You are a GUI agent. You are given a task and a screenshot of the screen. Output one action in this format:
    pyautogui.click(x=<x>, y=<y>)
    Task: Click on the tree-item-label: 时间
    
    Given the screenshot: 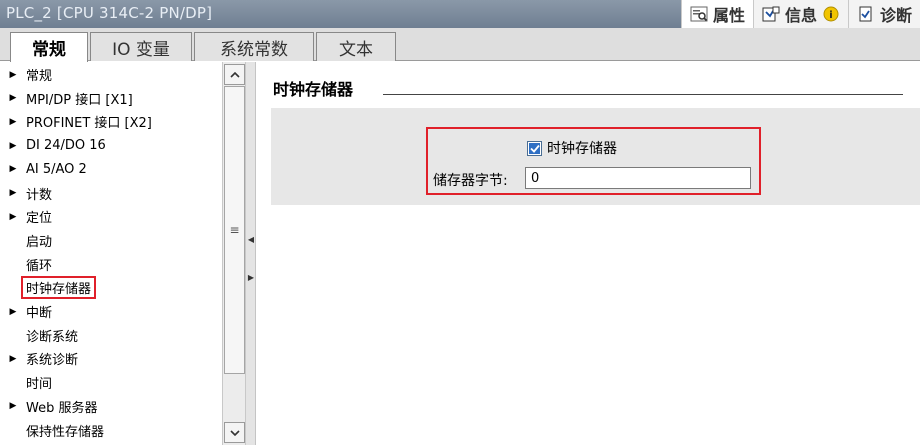 What is the action you would take?
    pyautogui.click(x=39, y=385)
    